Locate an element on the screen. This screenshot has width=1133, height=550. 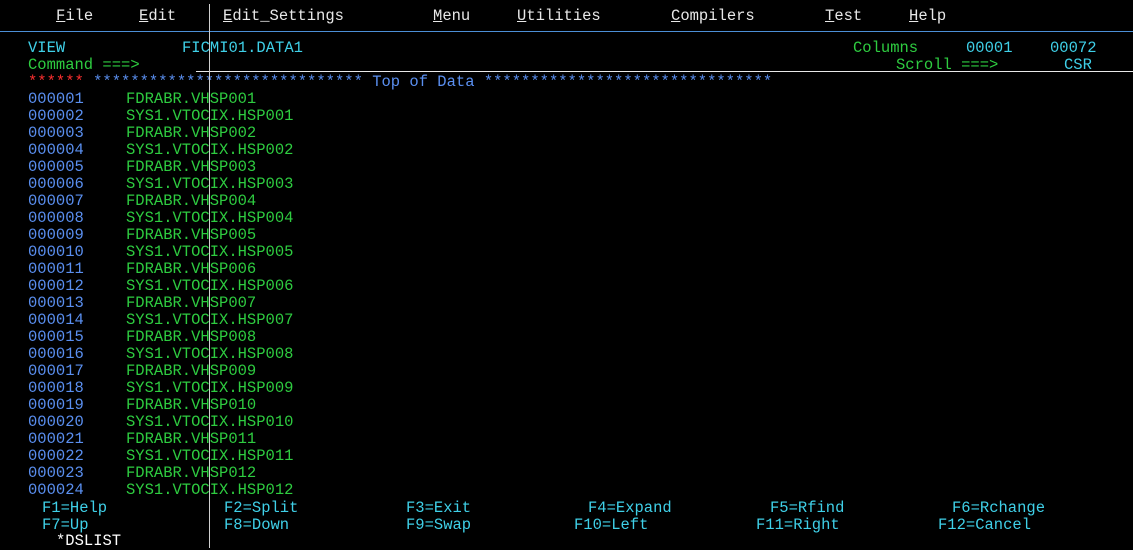
line-text: FDRABR.VHSP004 is located at coordinates (191, 201).